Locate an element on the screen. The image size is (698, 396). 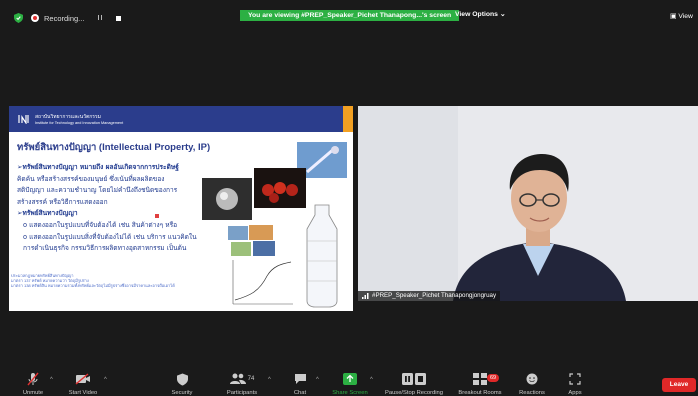
stop-recording-icon is located at coordinates (119, 18).